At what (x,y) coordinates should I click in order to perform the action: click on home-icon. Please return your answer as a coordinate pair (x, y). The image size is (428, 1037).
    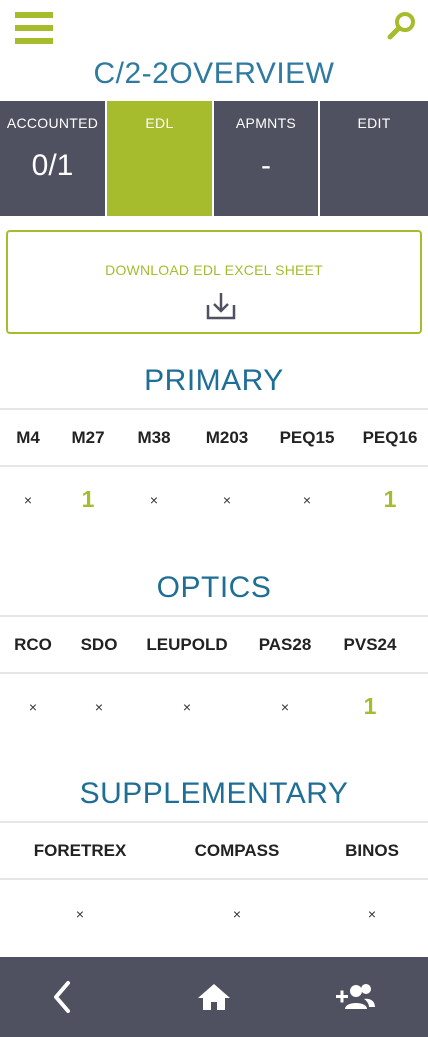
    Looking at the image, I should click on (214, 997).